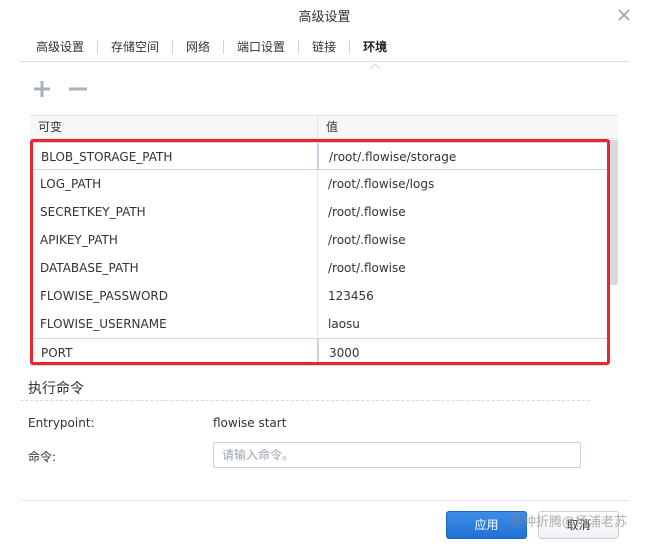 The width and height of the screenshot is (649, 546). Describe the element at coordinates (174, 296) in the screenshot. I see `env-key-cell: FLOWISE_PASSWORD` at that location.